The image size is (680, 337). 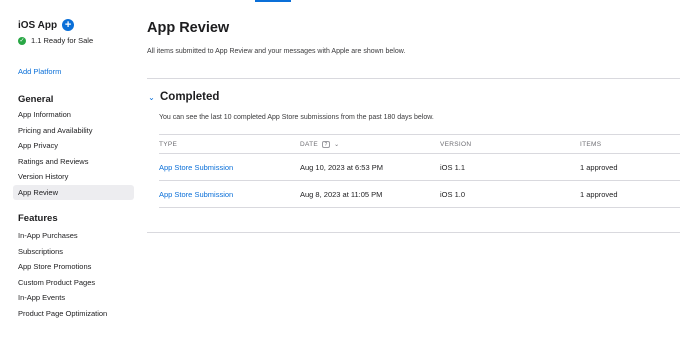 I want to click on sidebar-item-in-app-events: In-App Events, so click(x=73, y=298).